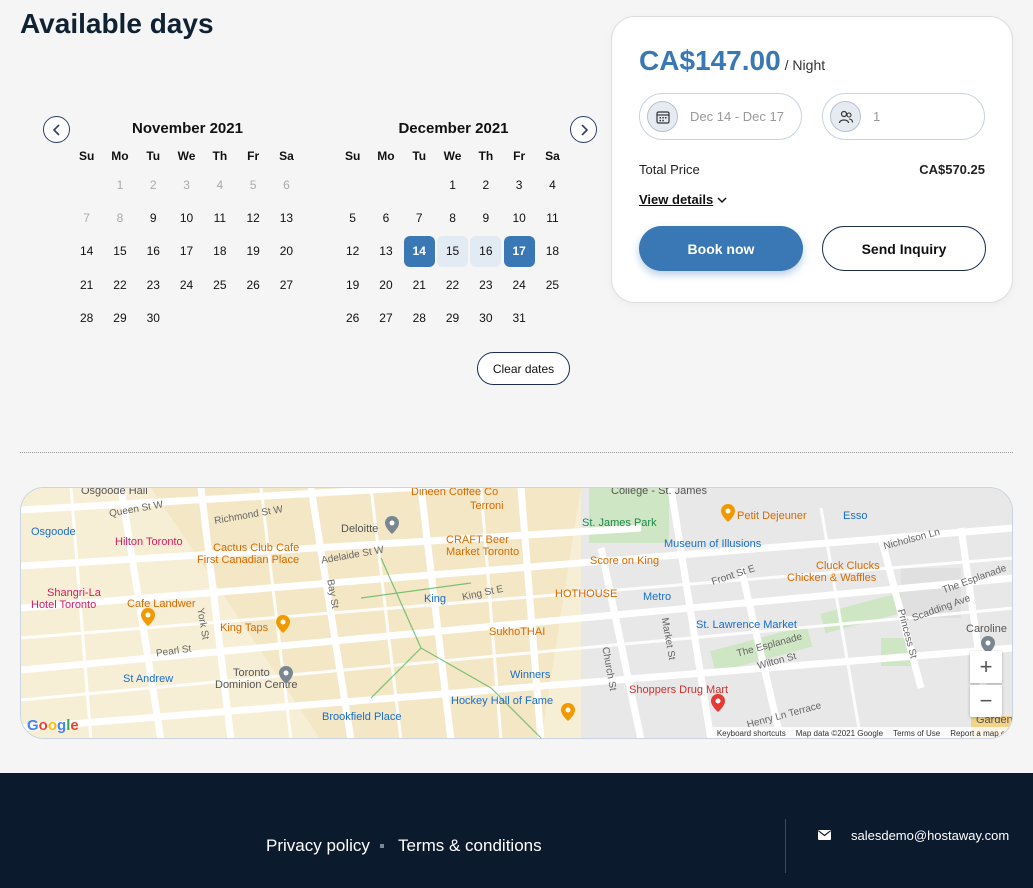 The height and width of the screenshot is (888, 1033). What do you see at coordinates (486, 156) in the screenshot?
I see `weekday-label: Th` at bounding box center [486, 156].